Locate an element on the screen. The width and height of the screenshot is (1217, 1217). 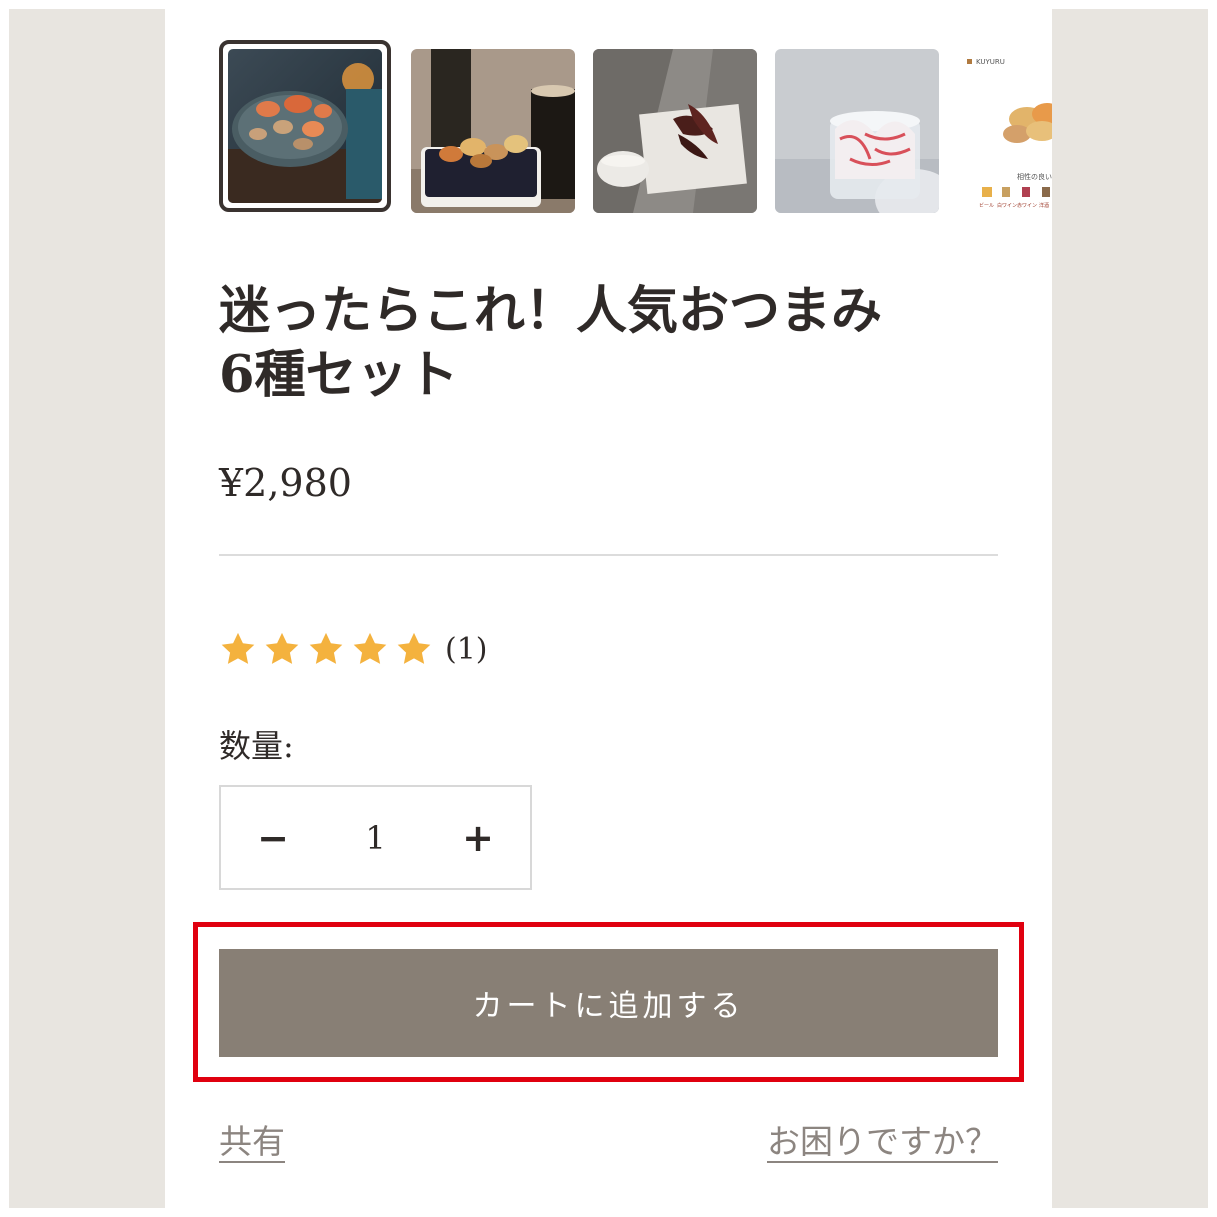
rating-count: (1) is located at coordinates (466, 649).